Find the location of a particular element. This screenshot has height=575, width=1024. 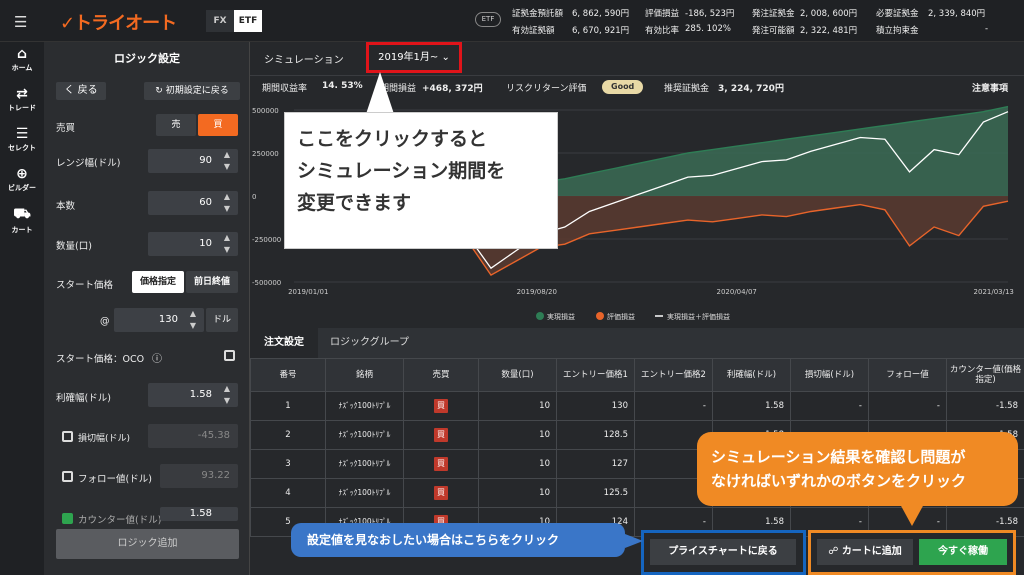

callout-line: シミュレーション期間を is located at coordinates (401, 171).